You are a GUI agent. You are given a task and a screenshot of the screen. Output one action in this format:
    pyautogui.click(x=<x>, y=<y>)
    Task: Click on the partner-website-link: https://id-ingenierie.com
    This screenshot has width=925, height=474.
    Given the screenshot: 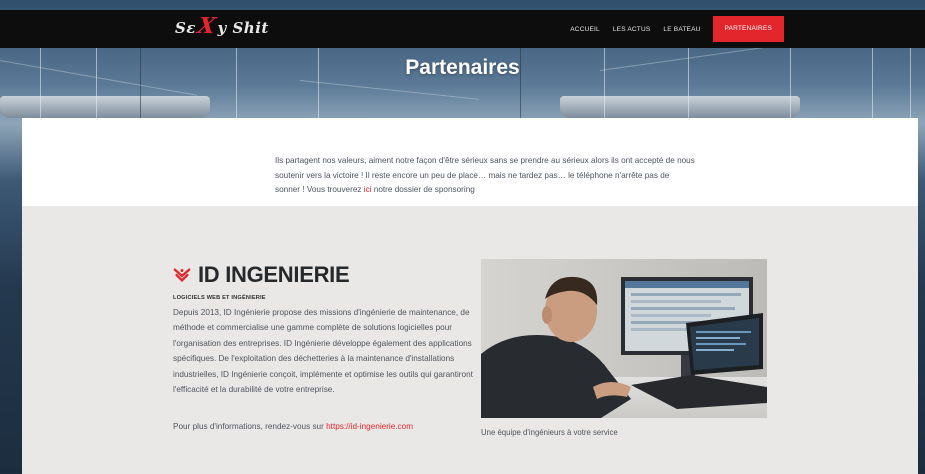 What is the action you would take?
    pyautogui.click(x=369, y=426)
    